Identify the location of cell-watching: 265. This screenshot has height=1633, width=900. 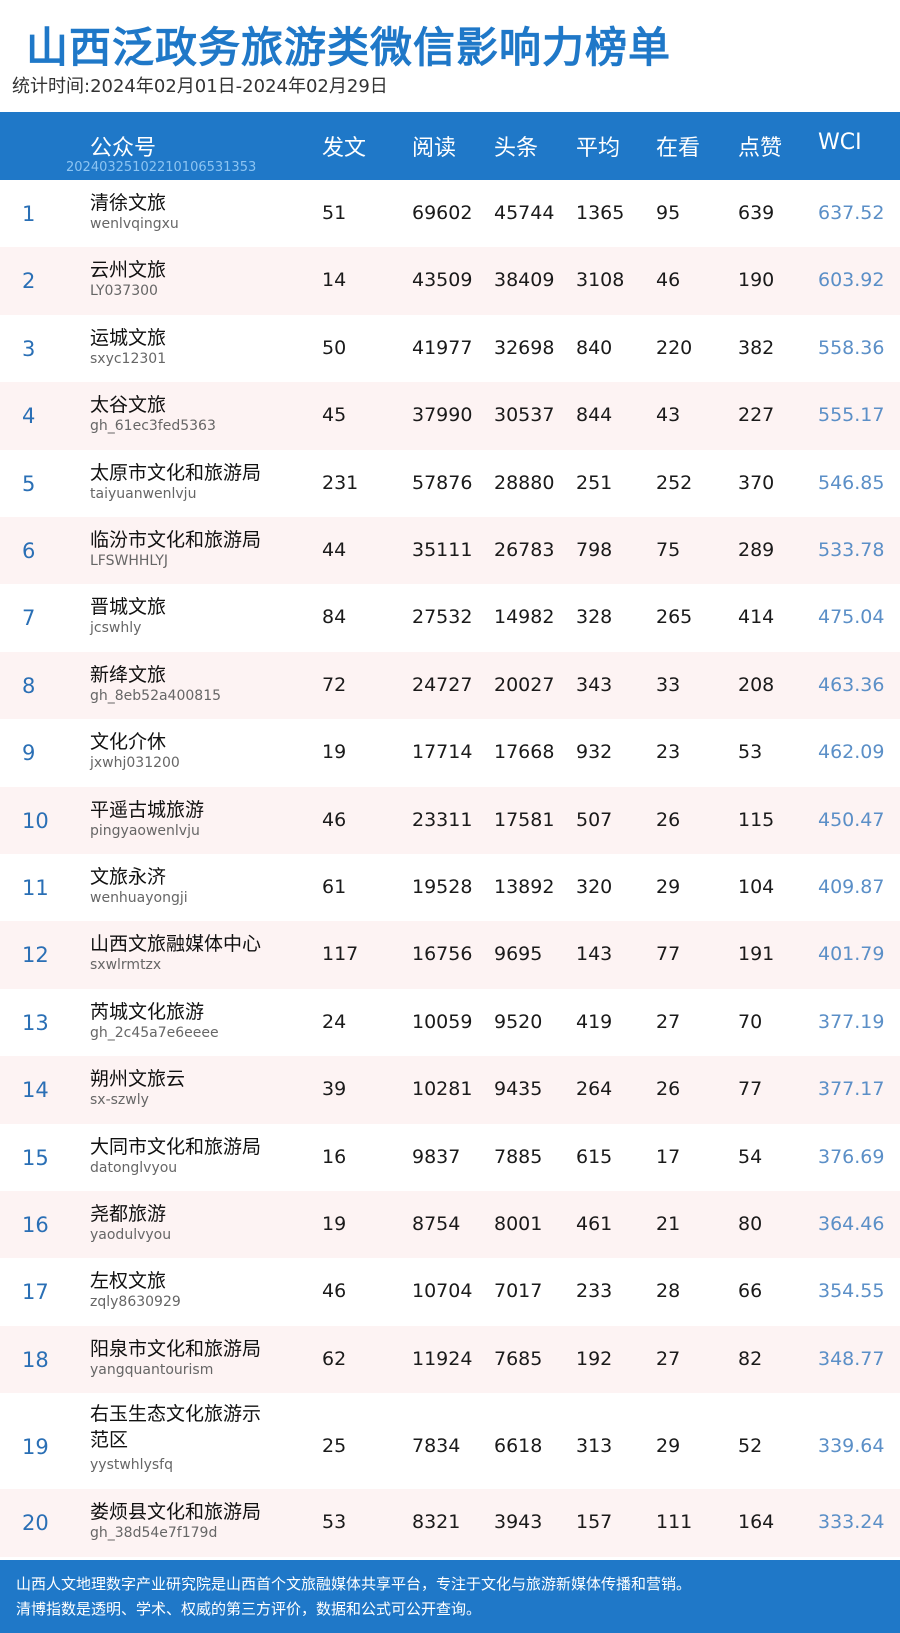
(674, 617).